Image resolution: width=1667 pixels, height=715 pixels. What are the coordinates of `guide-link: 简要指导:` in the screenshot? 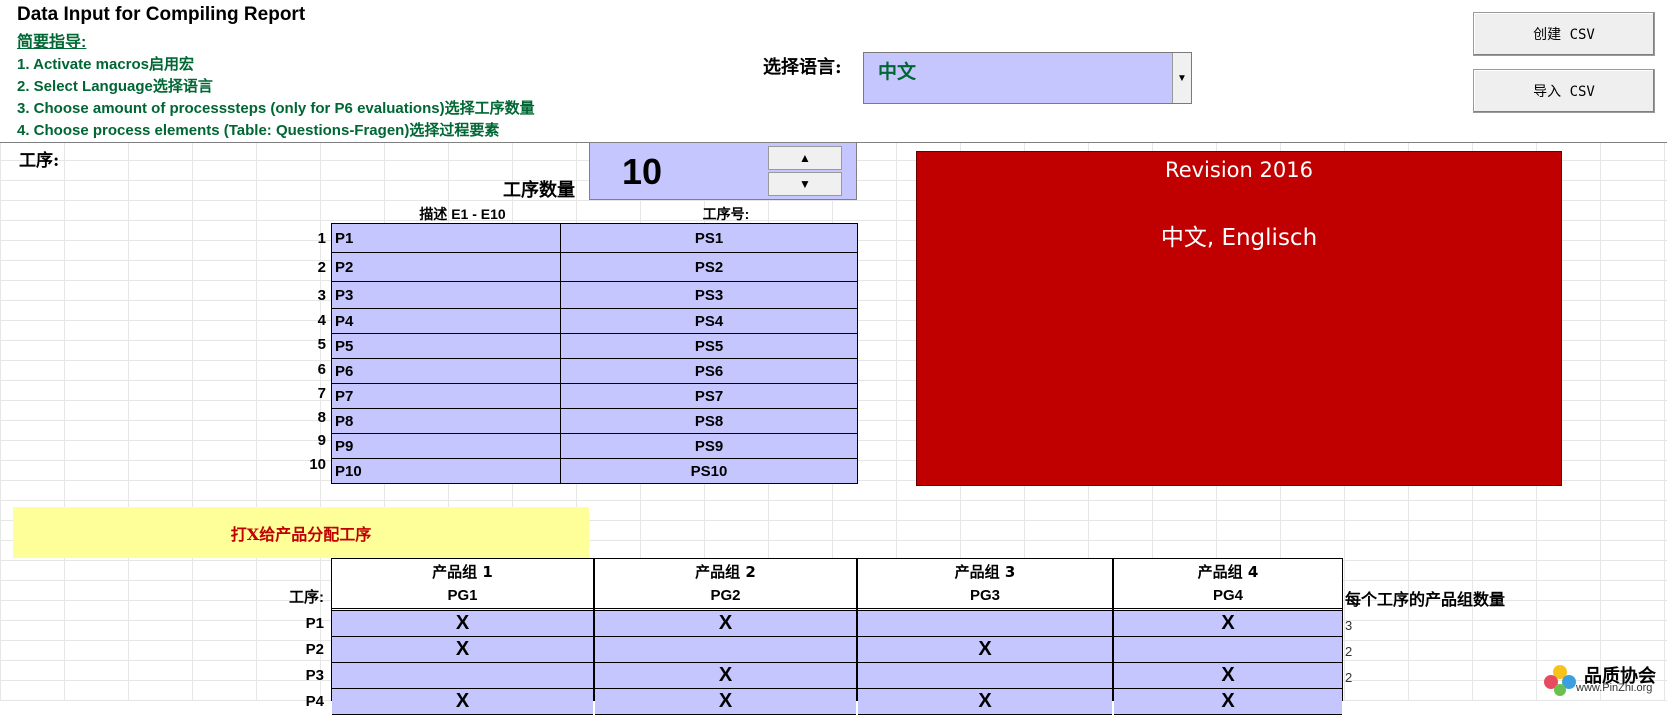 It's located at (51, 40).